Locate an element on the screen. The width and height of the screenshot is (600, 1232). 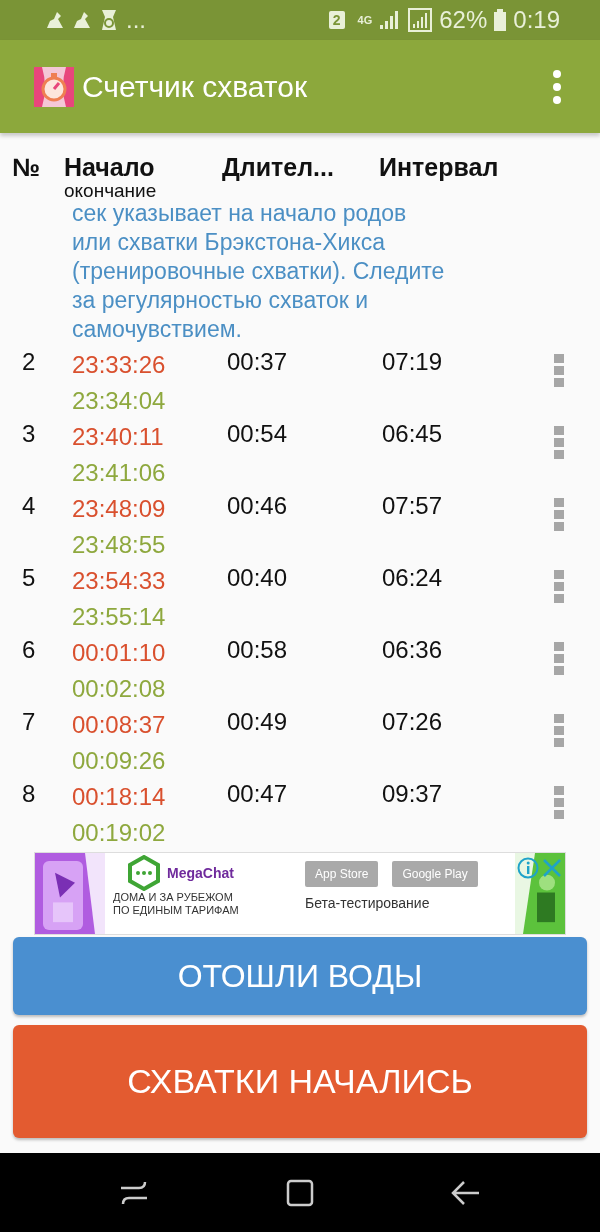
ad-brand: MegaChat is located at coordinates (200, 873).